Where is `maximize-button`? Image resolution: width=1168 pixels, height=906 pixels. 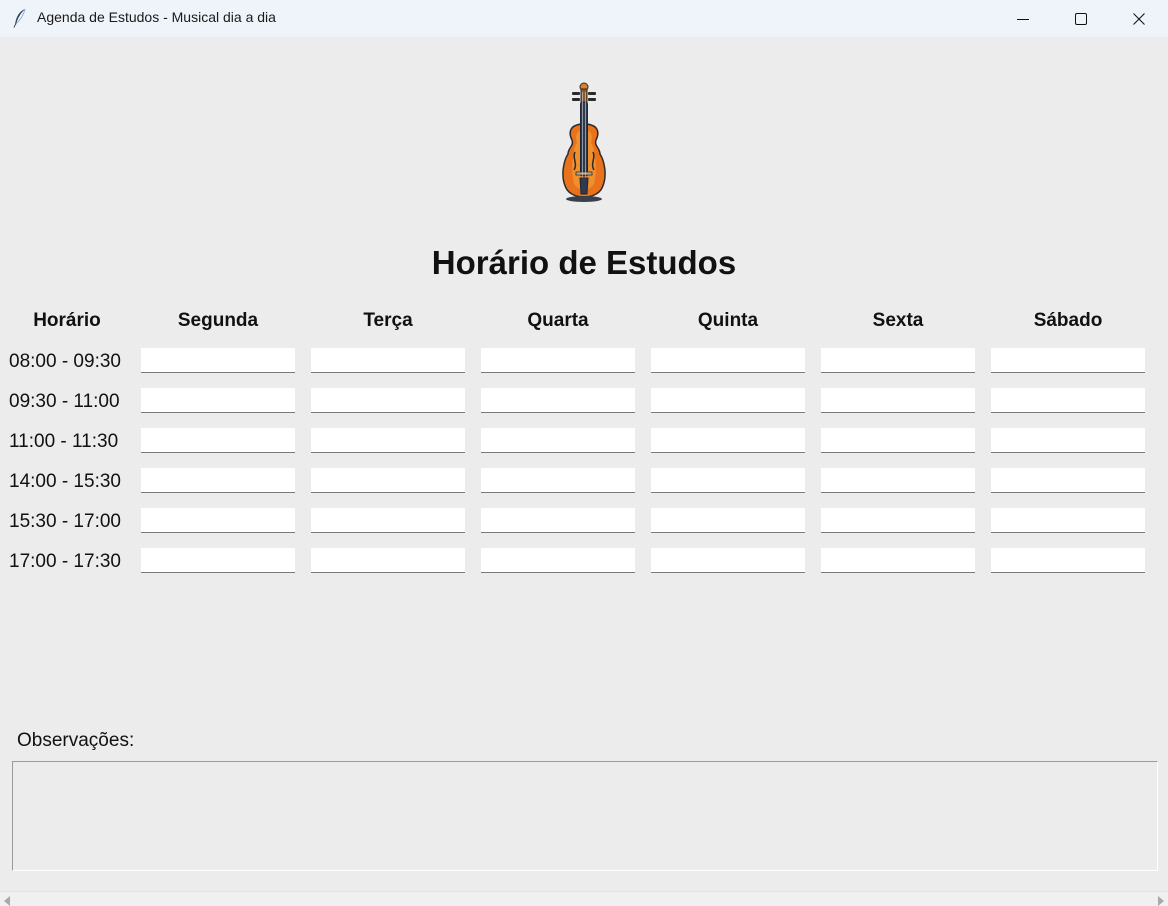
maximize-button is located at coordinates (1081, 18).